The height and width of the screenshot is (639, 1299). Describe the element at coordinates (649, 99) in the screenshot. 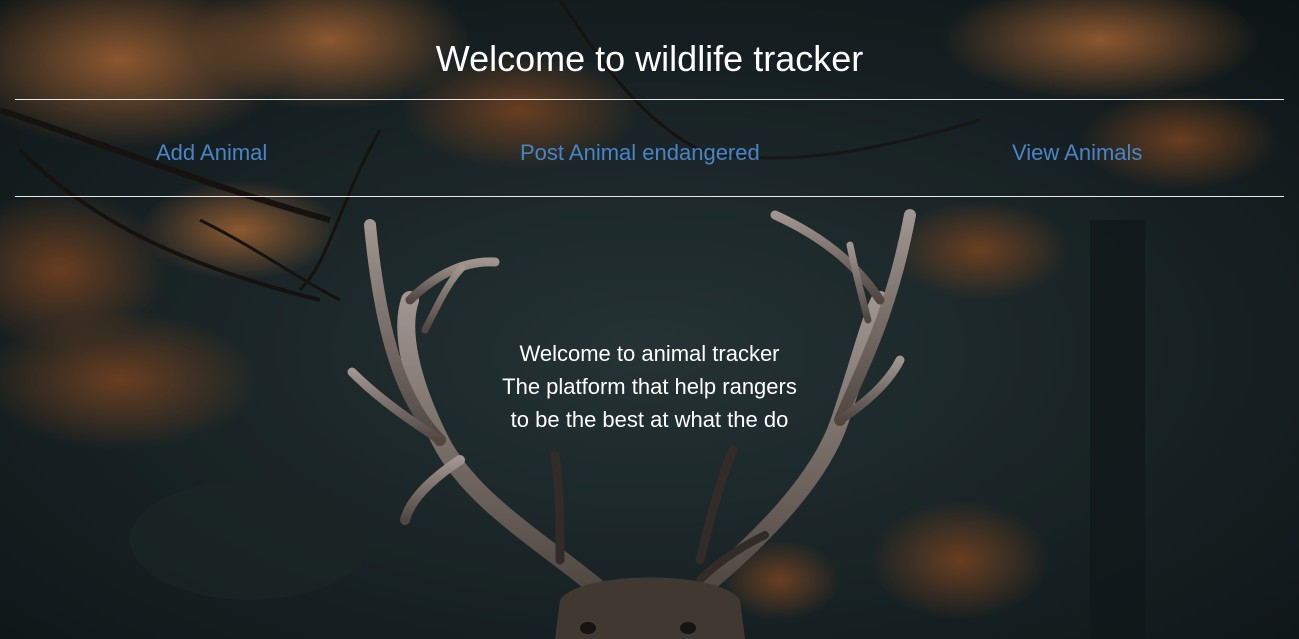

I see `header-divider-top` at that location.